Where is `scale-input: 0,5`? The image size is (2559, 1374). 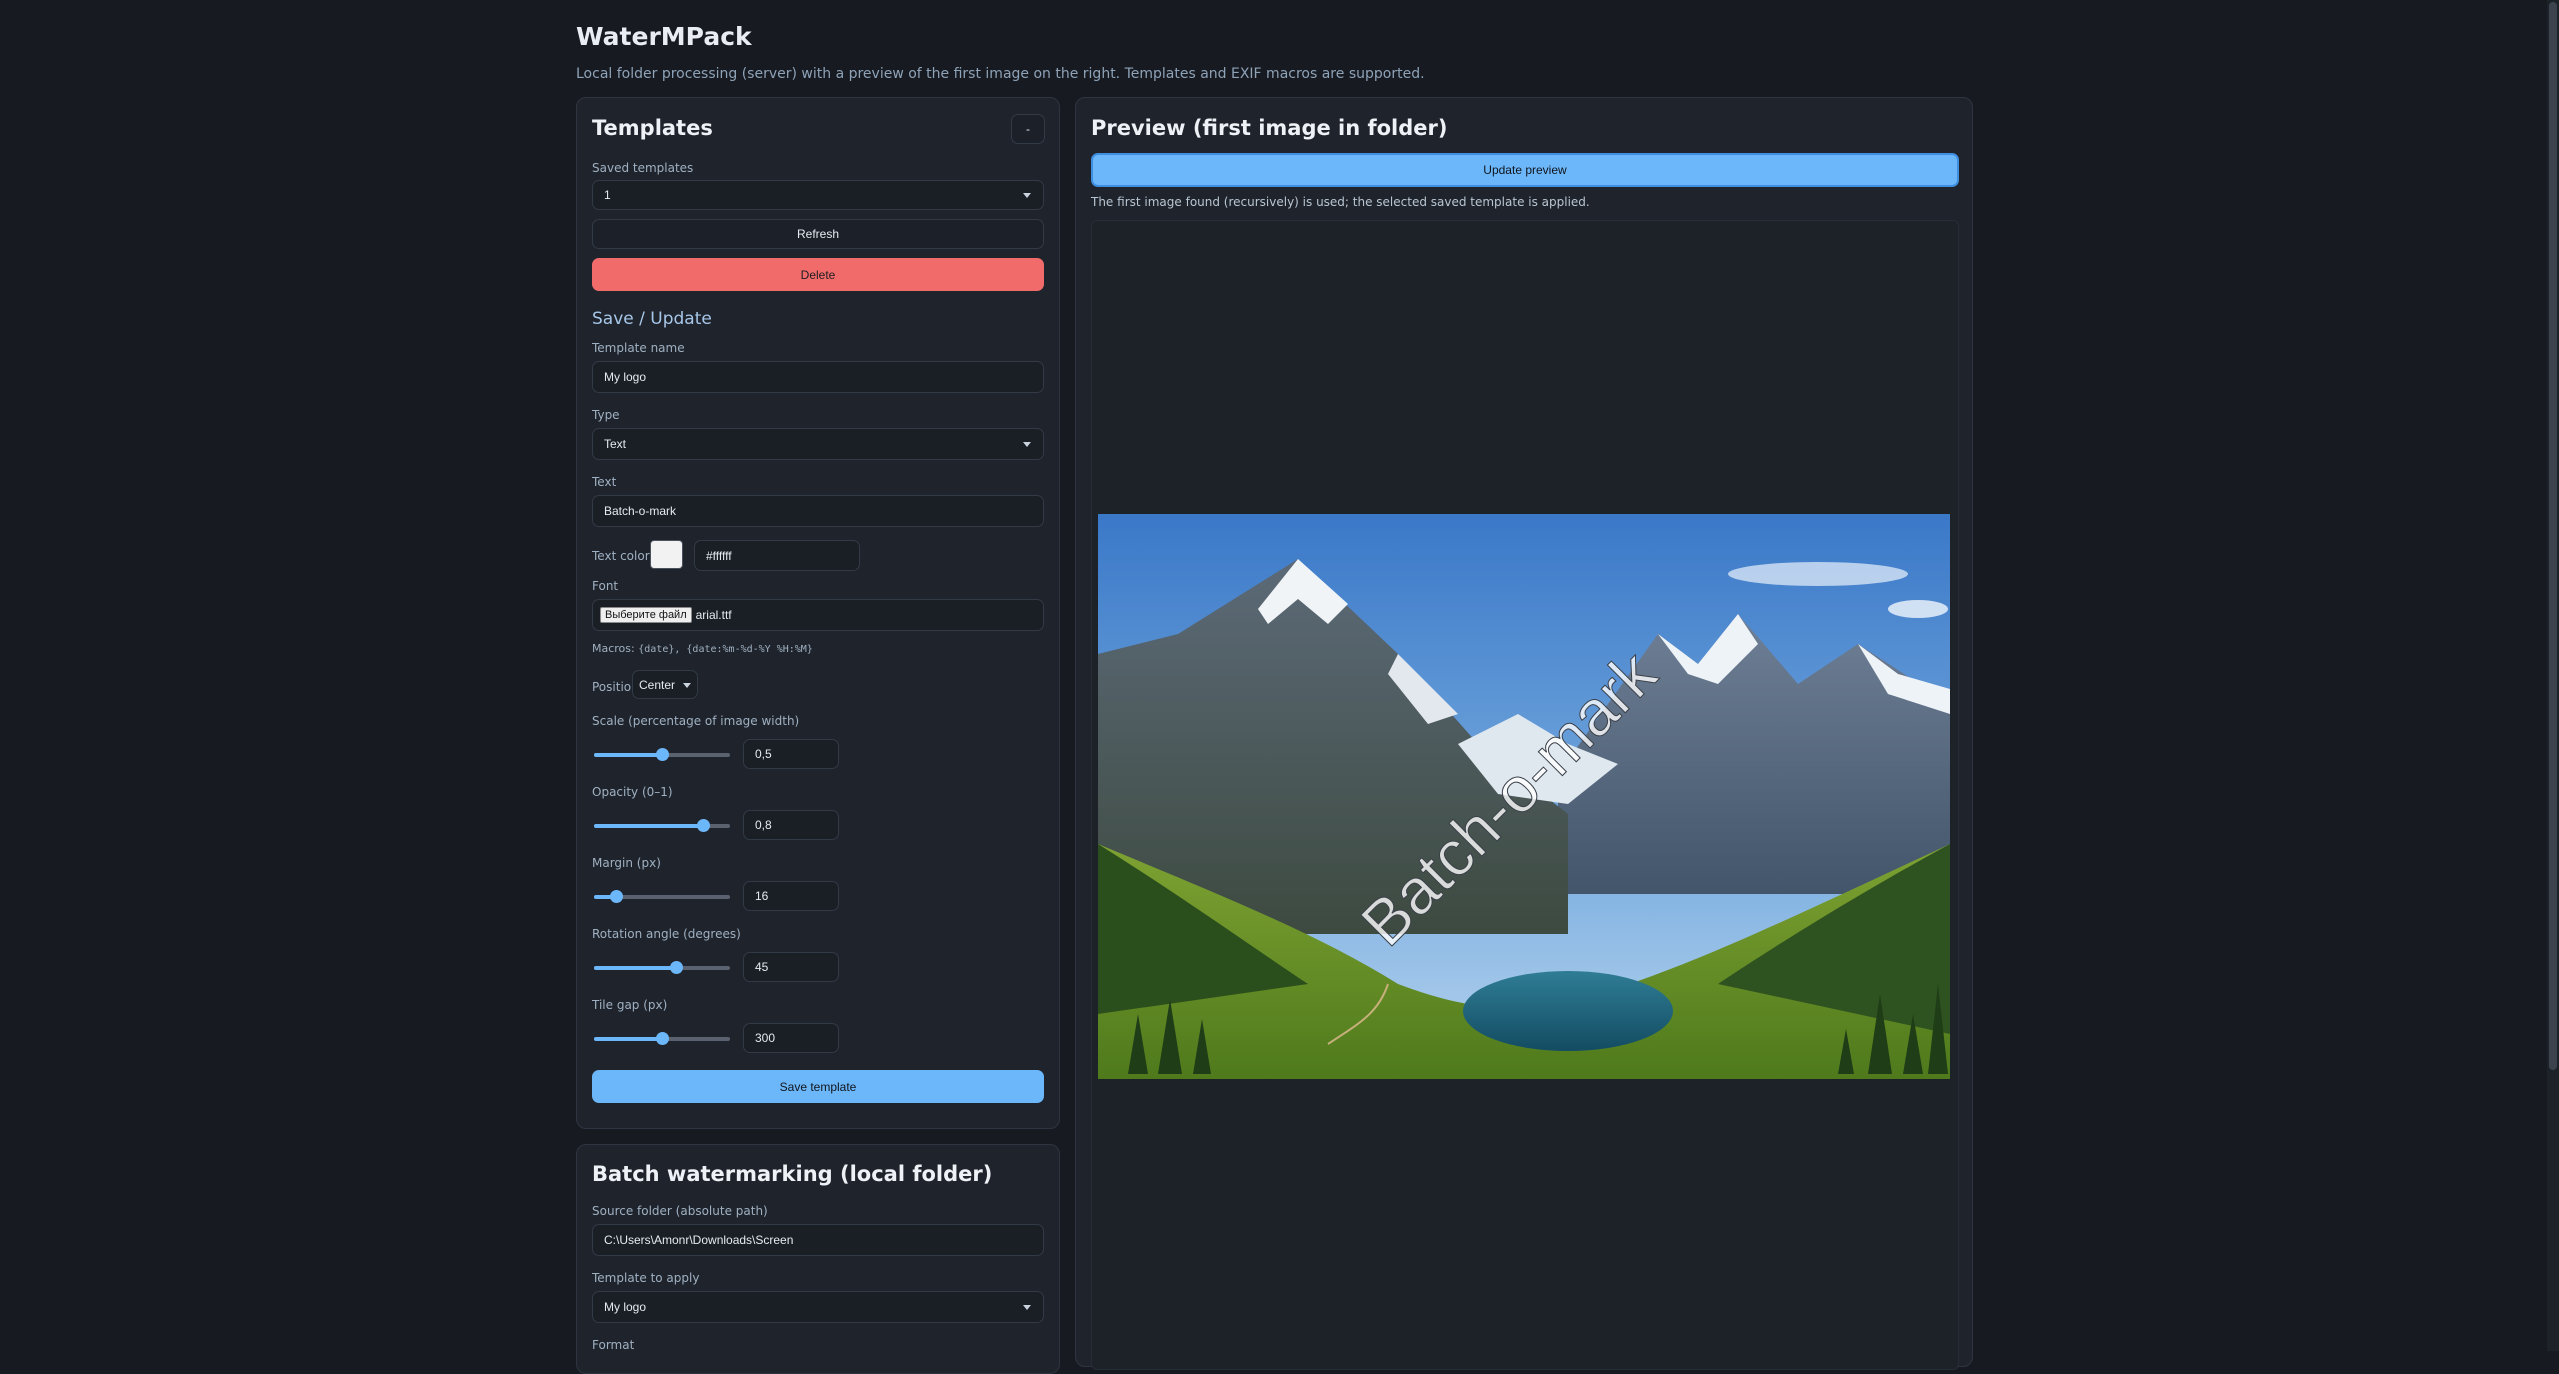 scale-input: 0,5 is located at coordinates (791, 754).